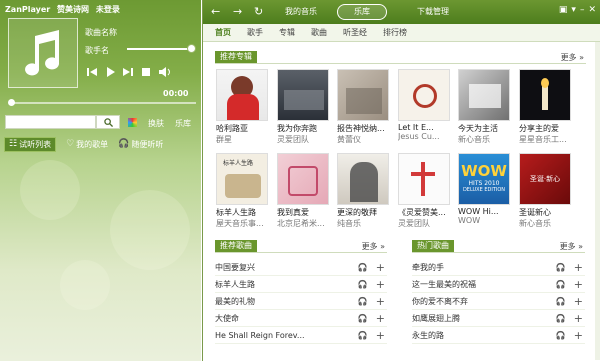  What do you see at coordinates (301, 284) in the screenshot?
I see `song-row: 标羊人生路 🎧 +` at bounding box center [301, 284].